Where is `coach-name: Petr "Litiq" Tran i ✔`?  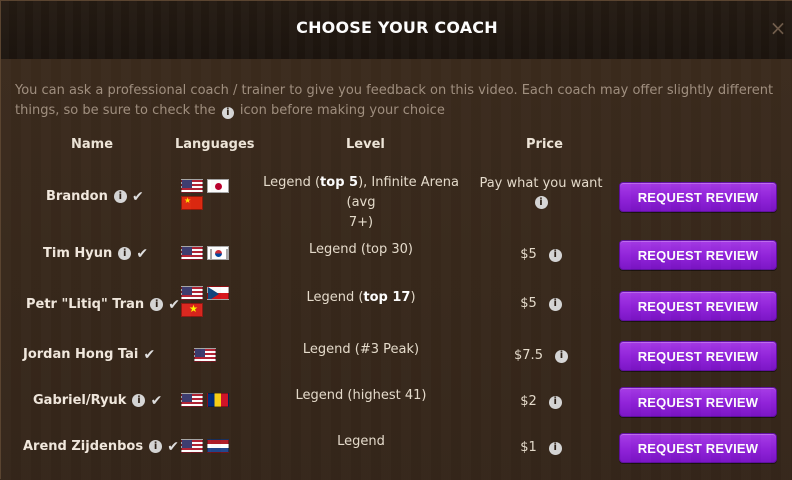
coach-name: Petr "Litiq" Tran i ✔ is located at coordinates (103, 304).